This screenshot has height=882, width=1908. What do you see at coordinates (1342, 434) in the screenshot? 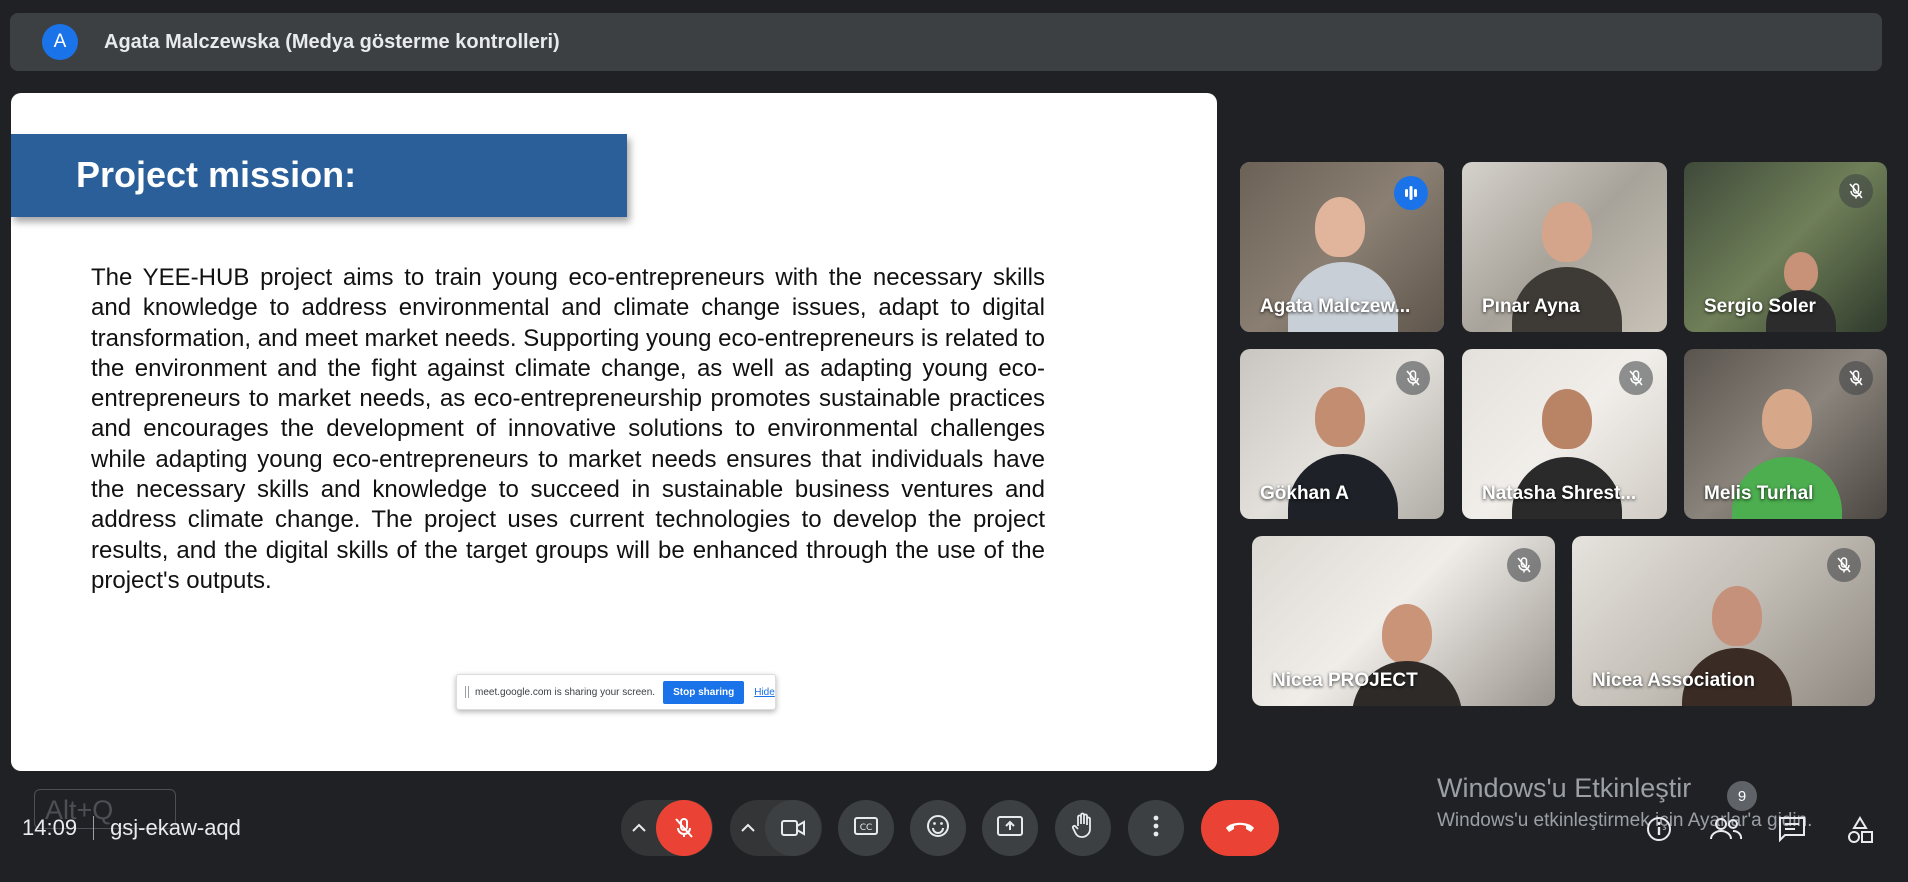
I see `participant-tile: Gökhan A` at bounding box center [1342, 434].